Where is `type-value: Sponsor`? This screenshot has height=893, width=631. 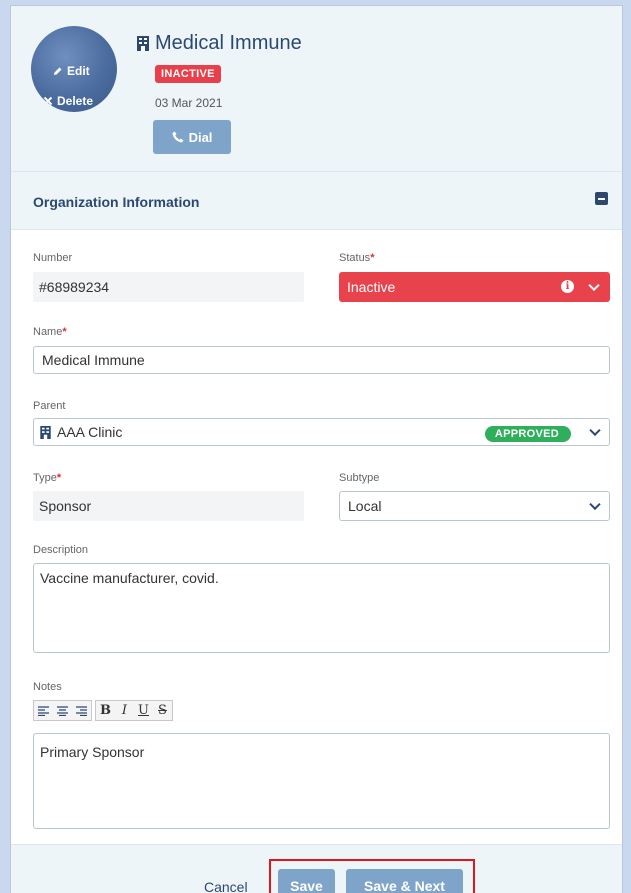
type-value: Sponsor is located at coordinates (65, 506).